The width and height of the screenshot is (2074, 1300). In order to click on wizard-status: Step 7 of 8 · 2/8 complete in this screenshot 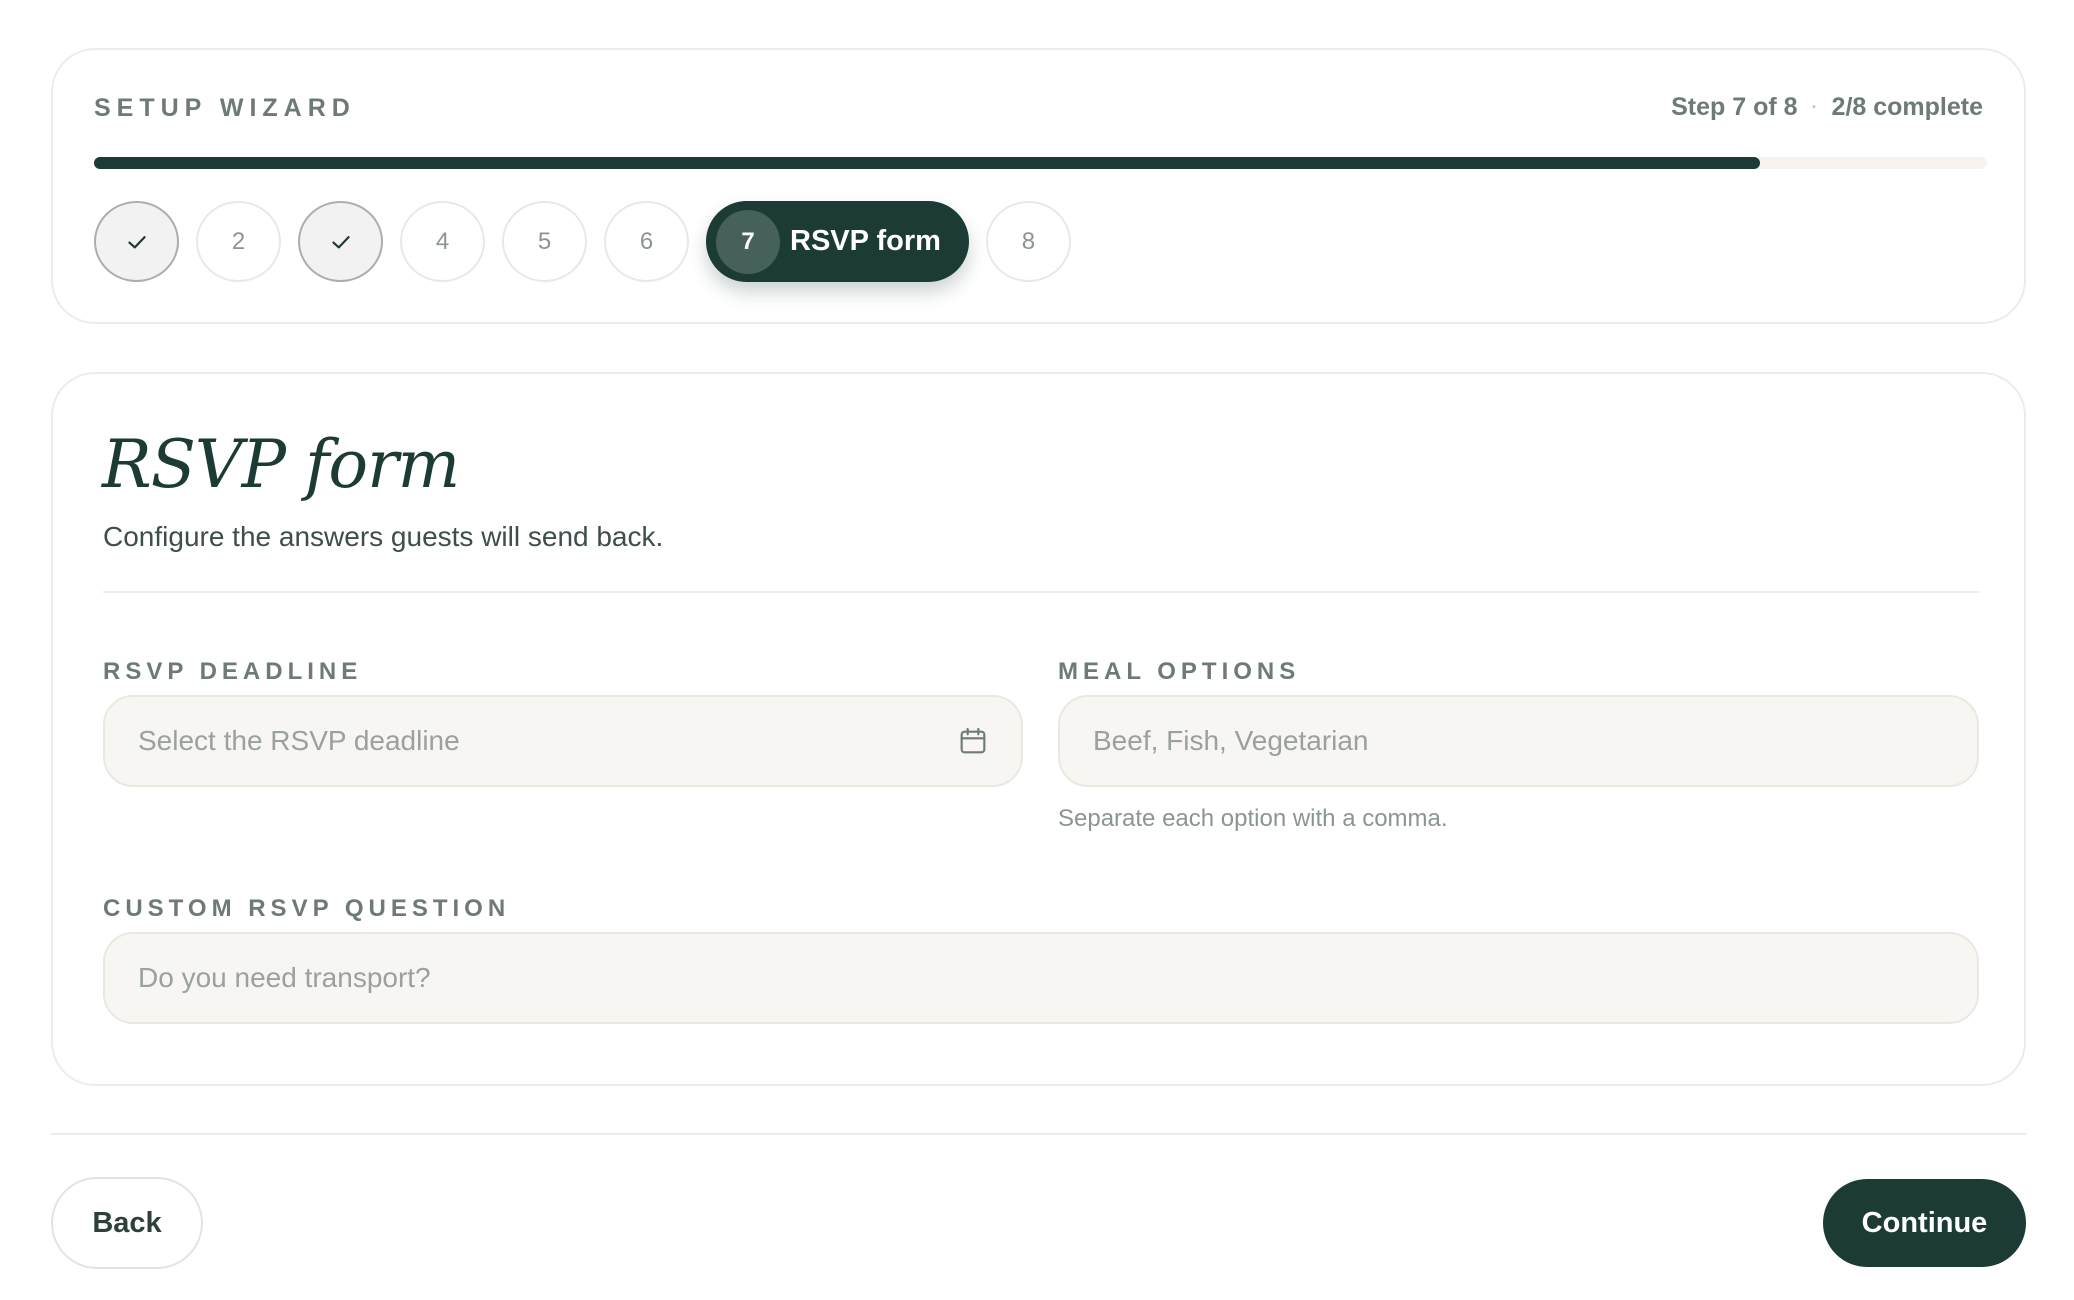, I will do `click(1827, 107)`.